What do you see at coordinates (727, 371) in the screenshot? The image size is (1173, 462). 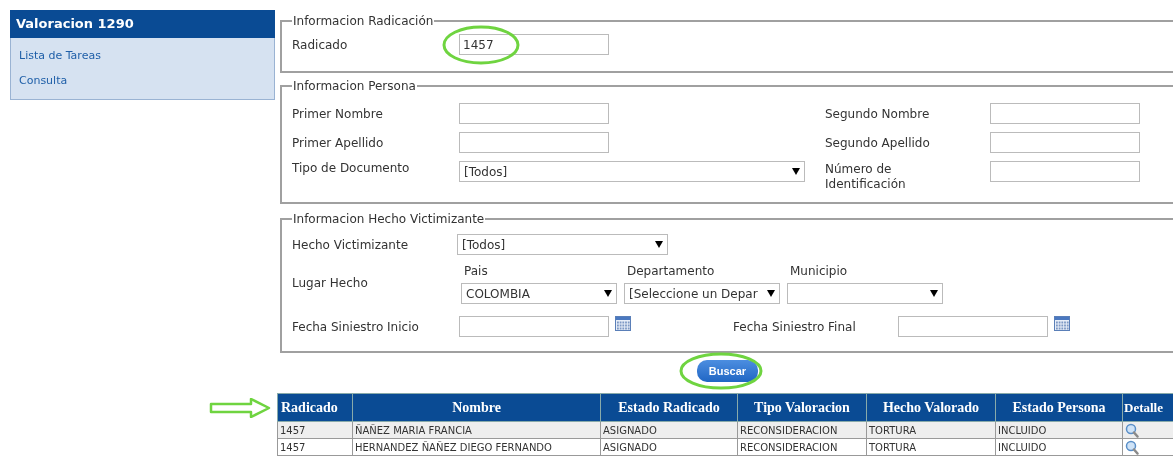 I see `search-button: Buscar` at bounding box center [727, 371].